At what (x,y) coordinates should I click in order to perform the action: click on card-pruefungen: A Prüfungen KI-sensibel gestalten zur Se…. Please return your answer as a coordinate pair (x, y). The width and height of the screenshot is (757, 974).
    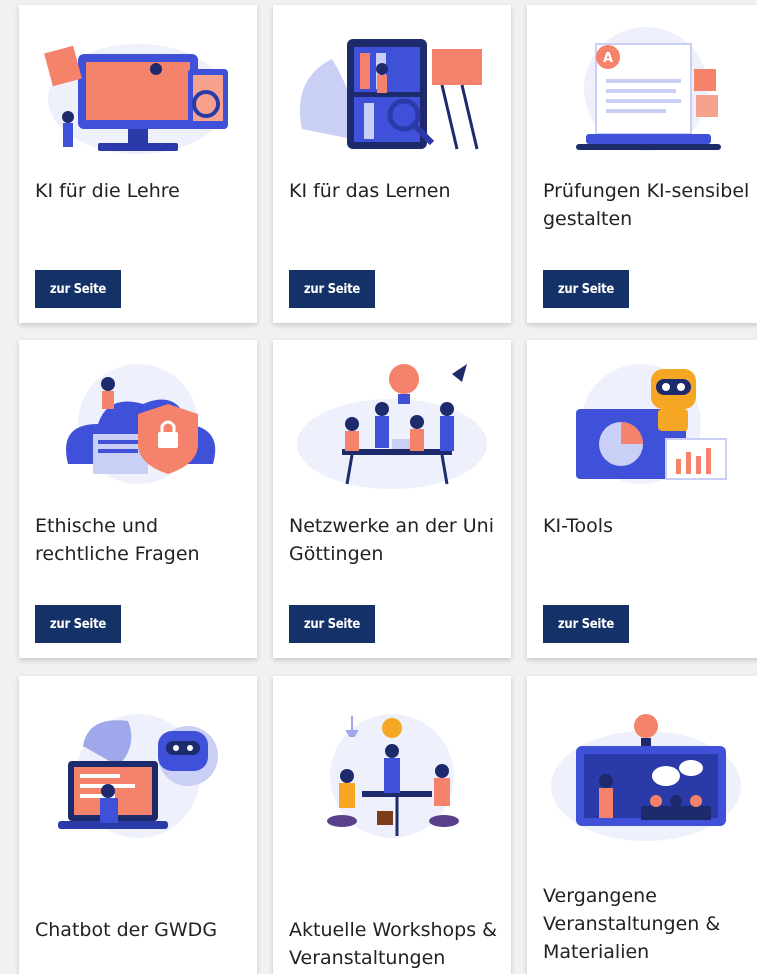
    Looking at the image, I should click on (642, 164).